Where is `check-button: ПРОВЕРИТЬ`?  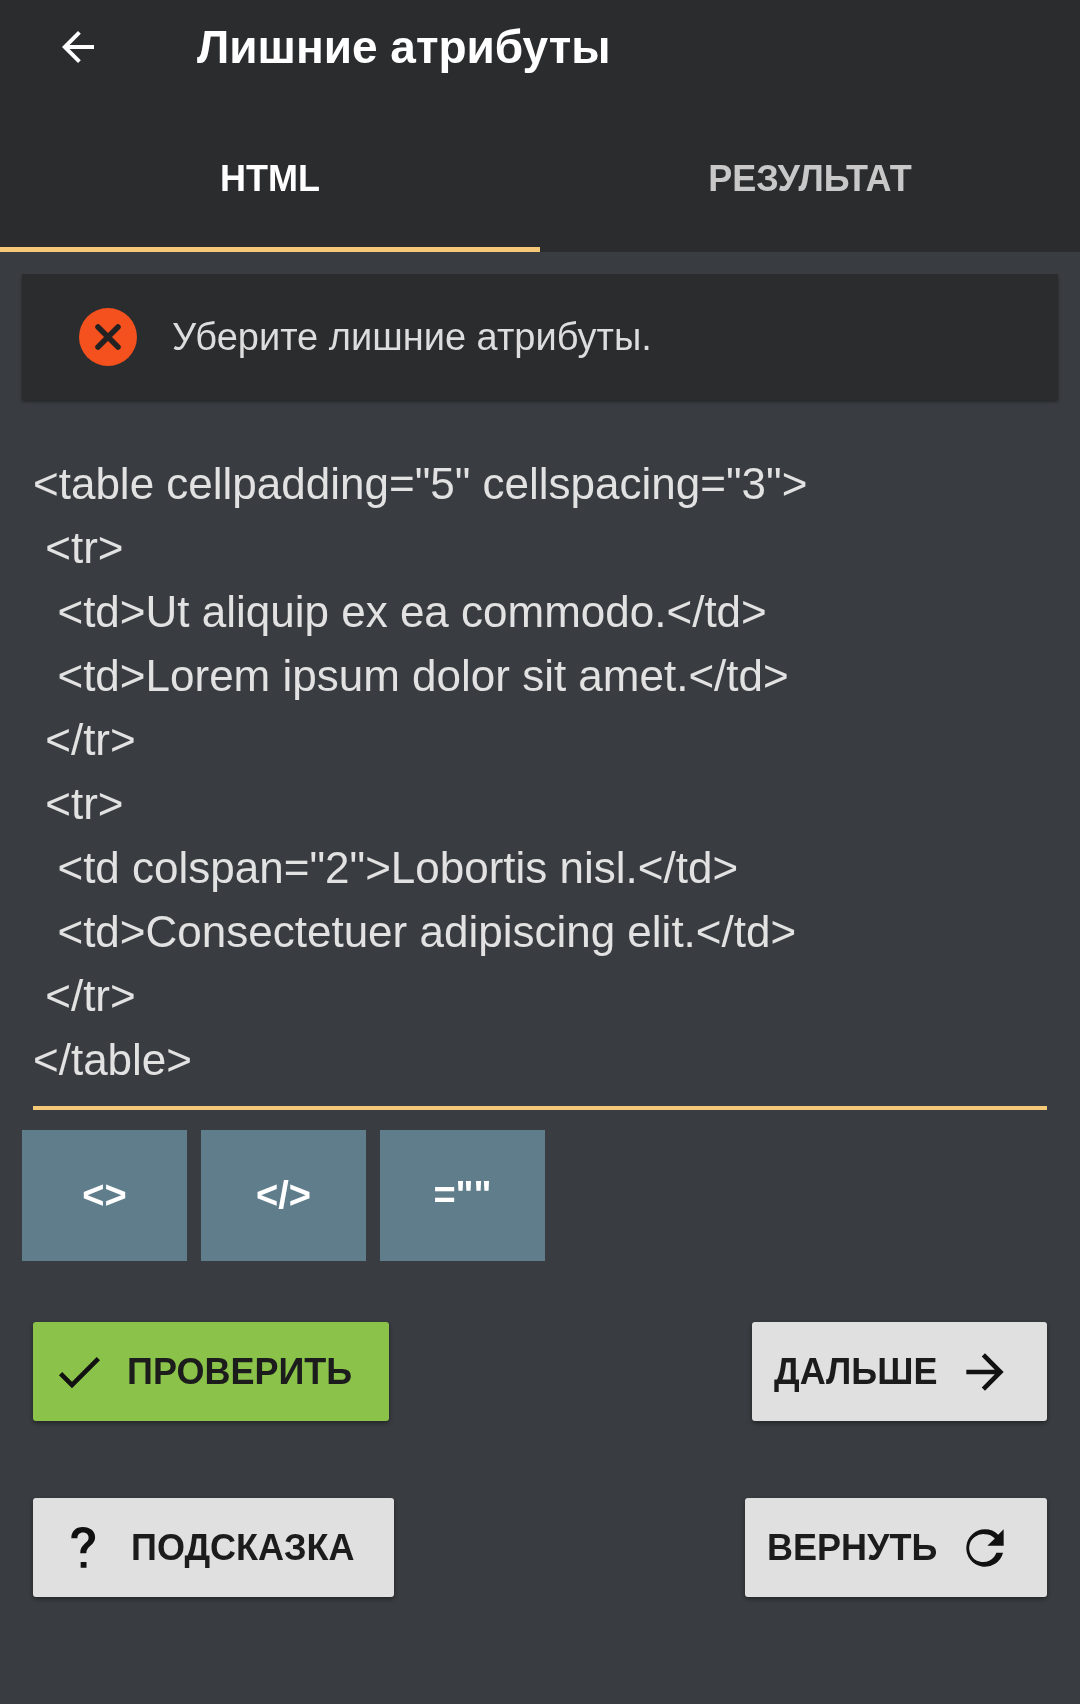
check-button: ПРОВЕРИТЬ is located at coordinates (211, 1371).